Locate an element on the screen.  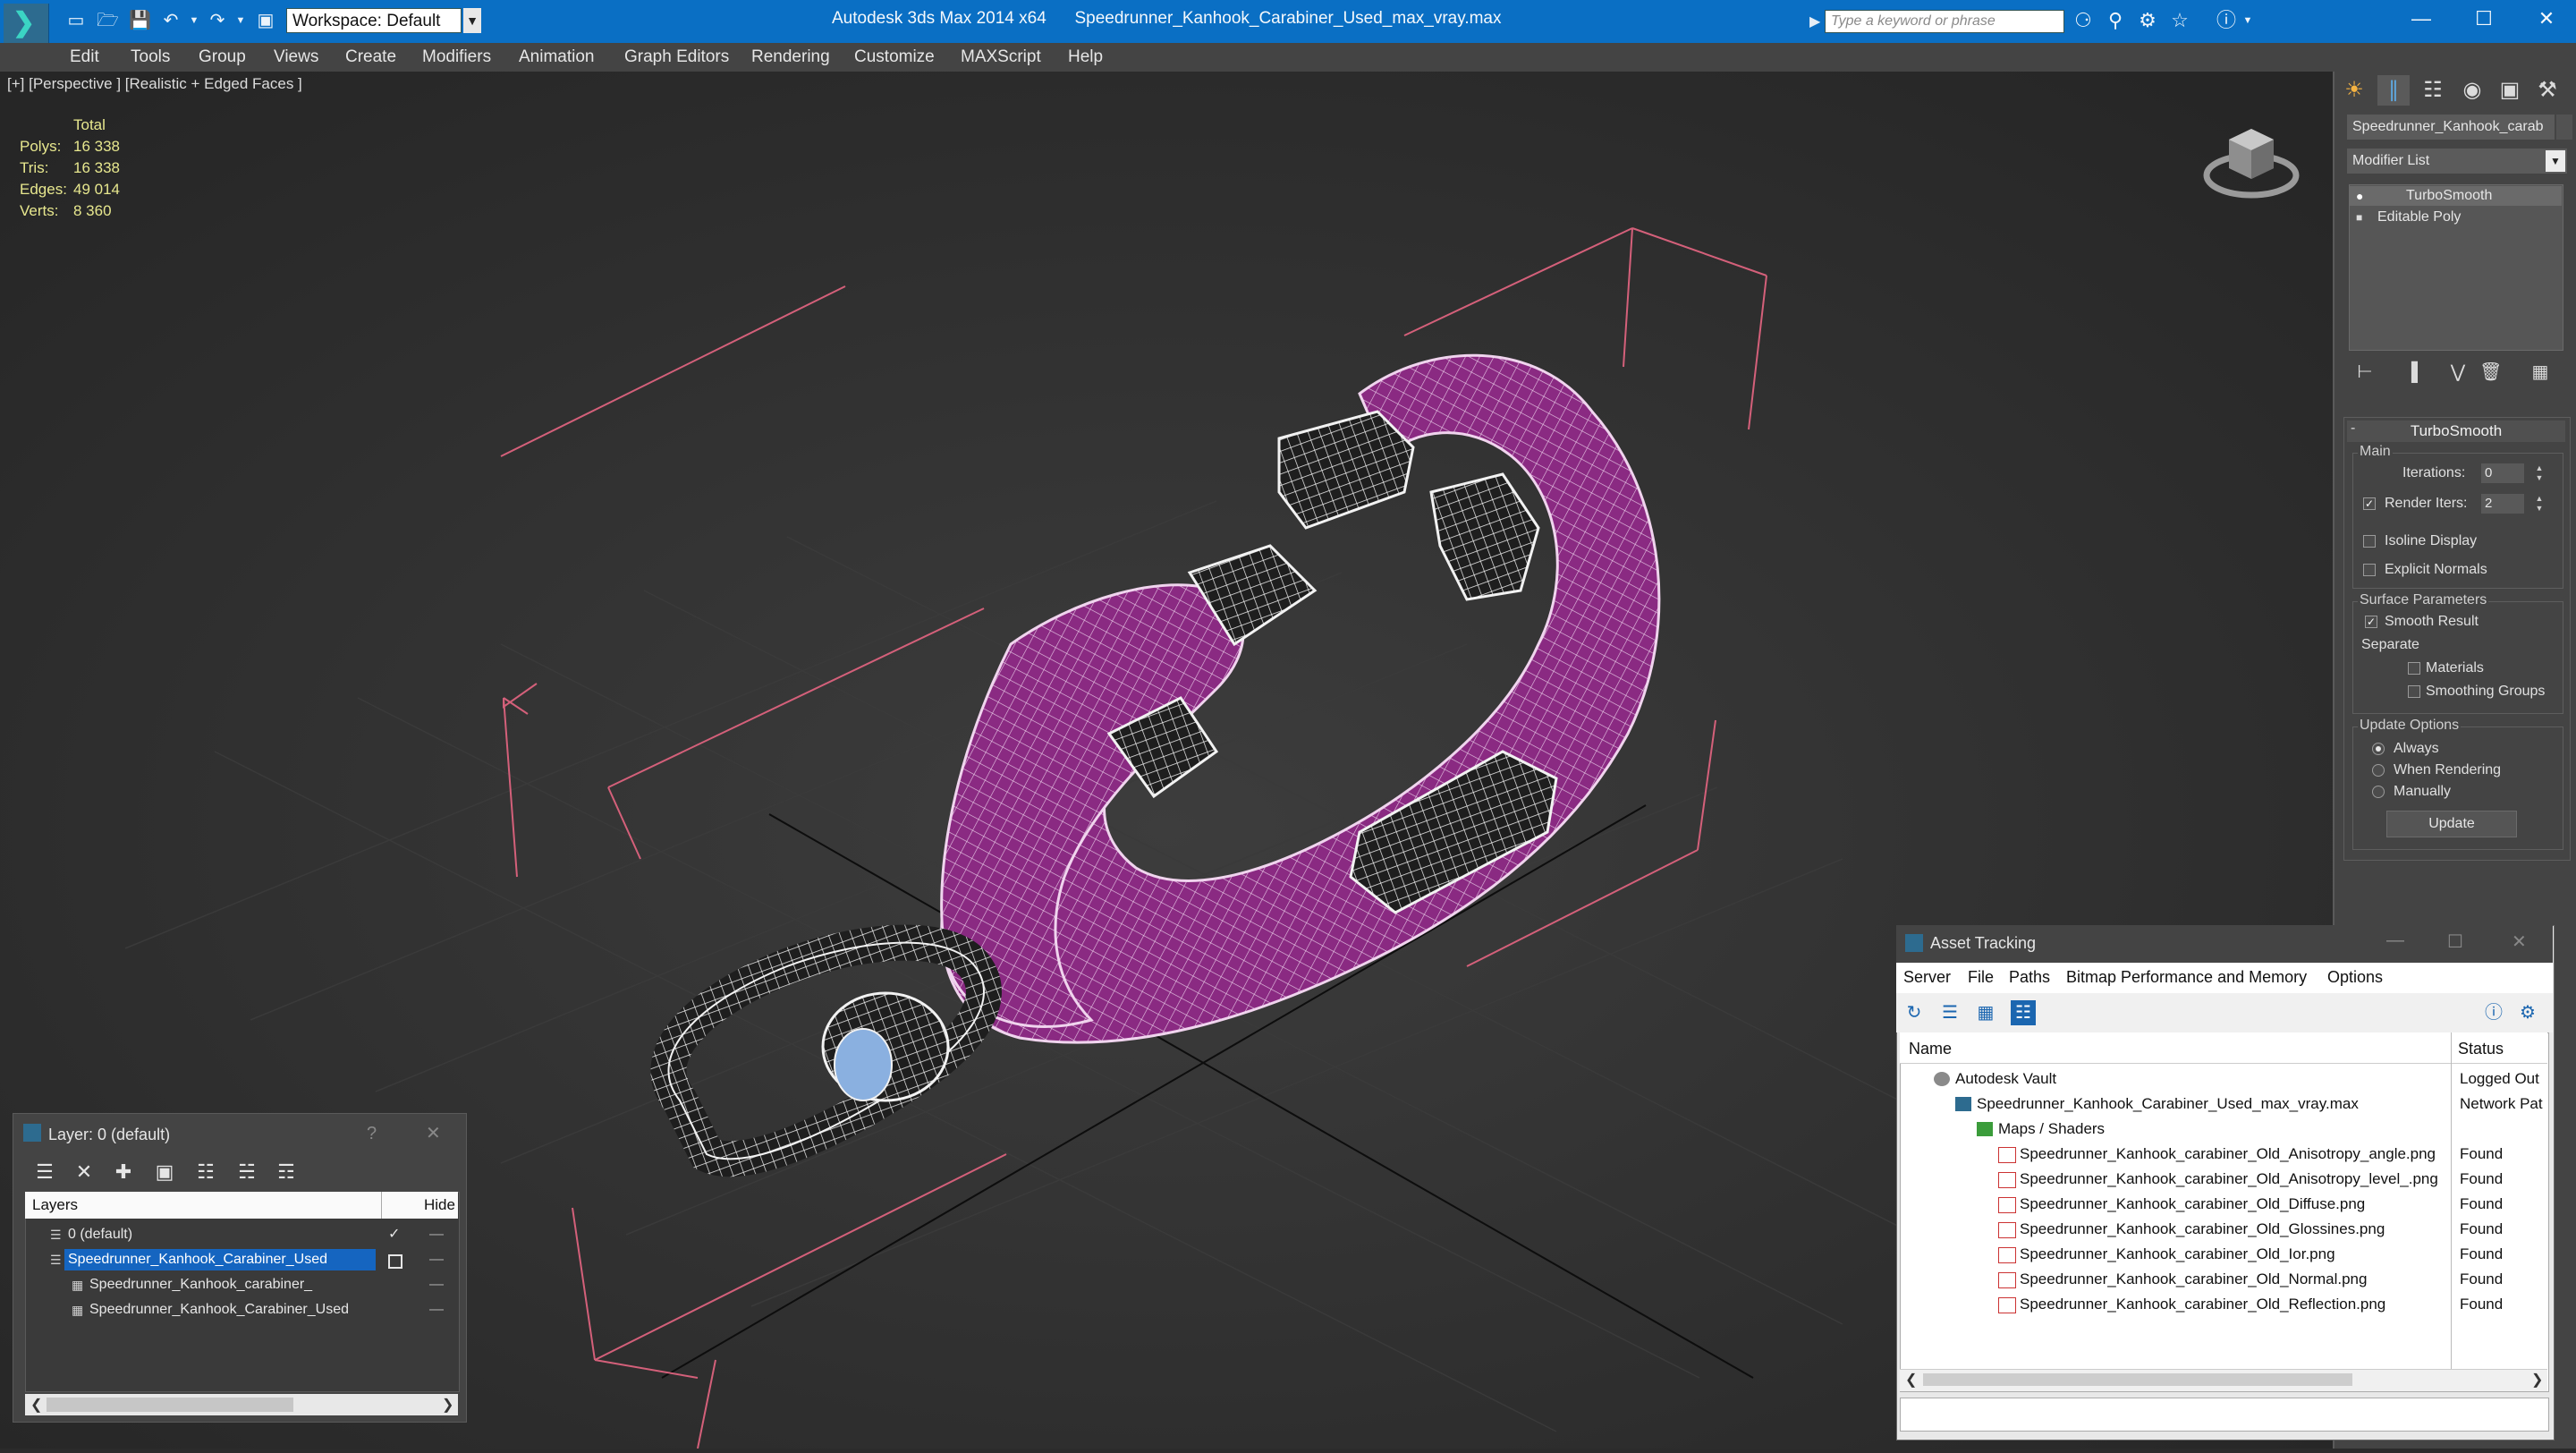
modifier-list-dropdown: Modifier List is located at coordinates (2457, 161).